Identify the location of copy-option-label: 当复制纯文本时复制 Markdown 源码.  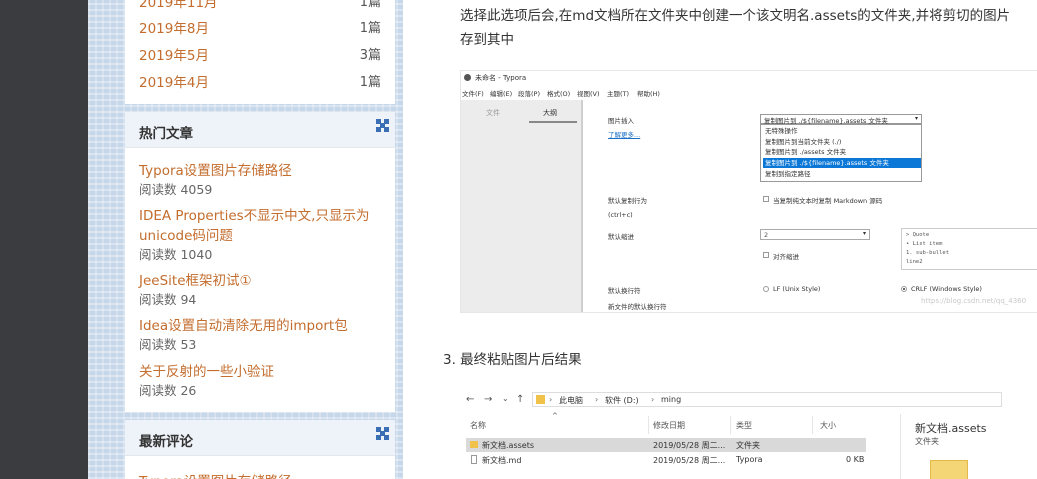
(828, 201).